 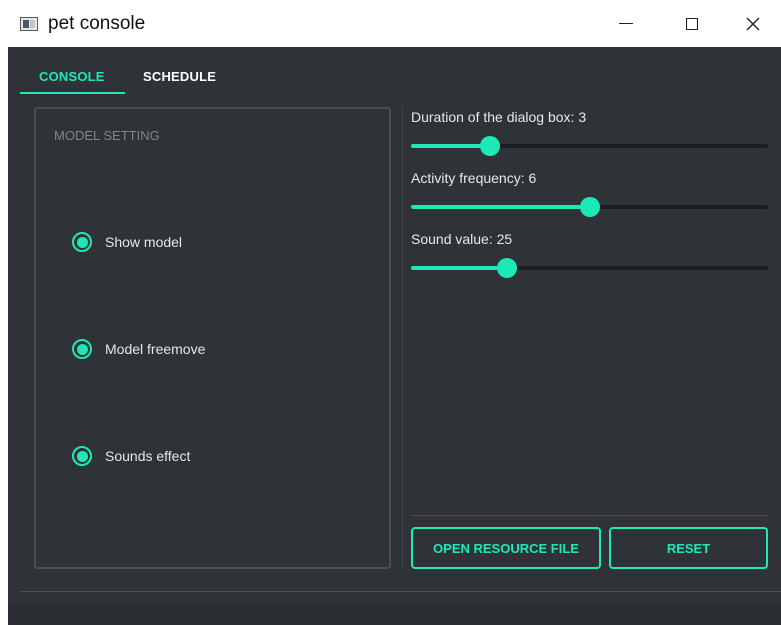 I want to click on dialog-duration-label: Duration of the dialog box: 3, so click(x=499, y=117).